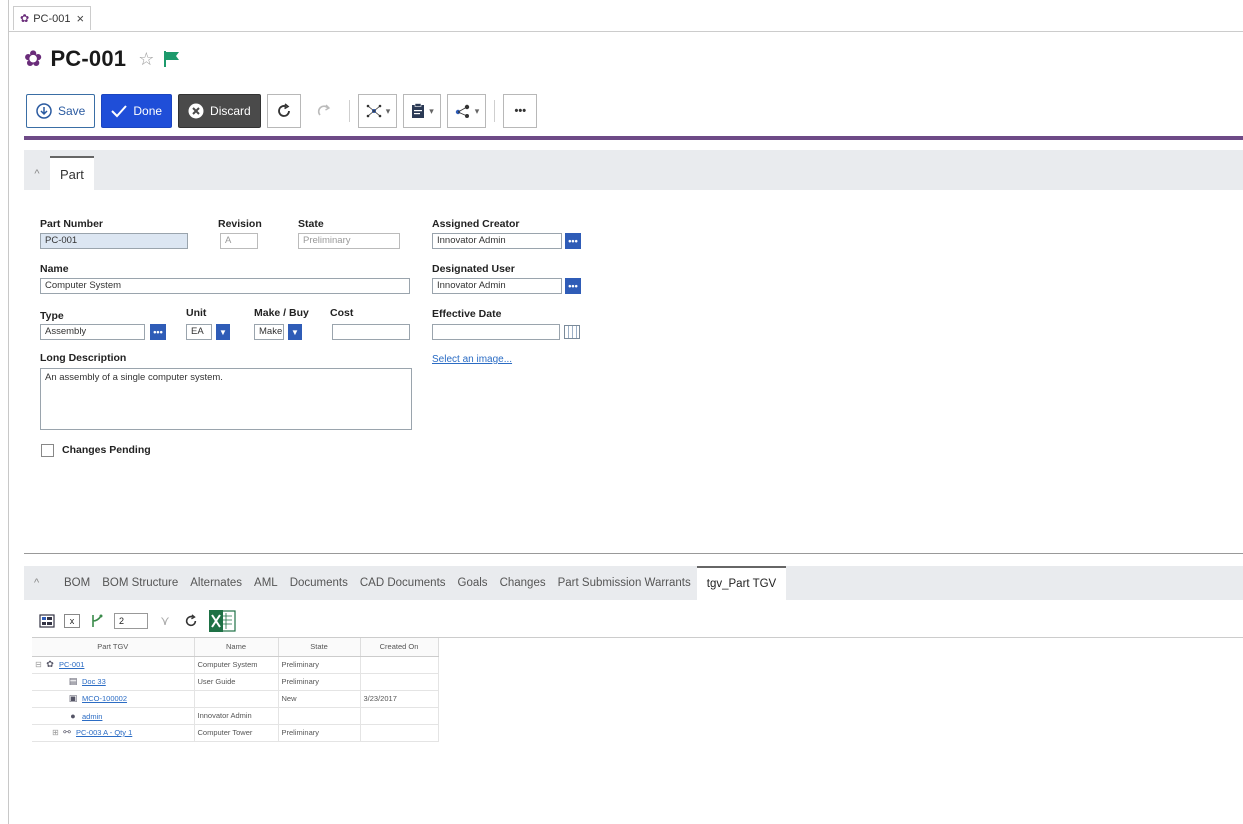 This screenshot has height=824, width=1243. What do you see at coordinates (319, 716) in the screenshot?
I see `row-state` at bounding box center [319, 716].